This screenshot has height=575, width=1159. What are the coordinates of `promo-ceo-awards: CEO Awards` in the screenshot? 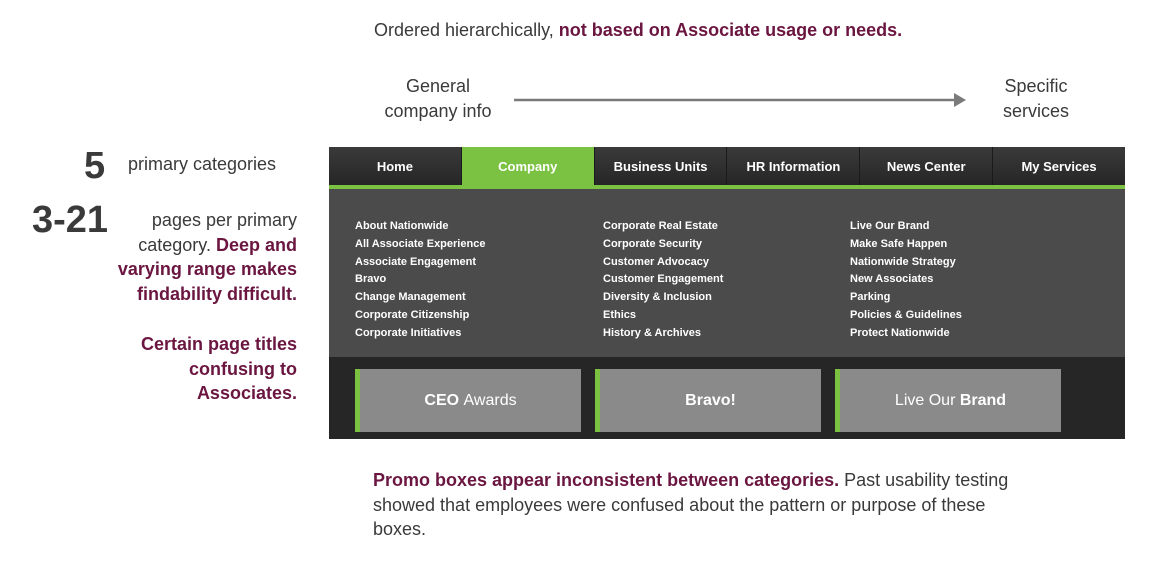 It's located at (468, 400).